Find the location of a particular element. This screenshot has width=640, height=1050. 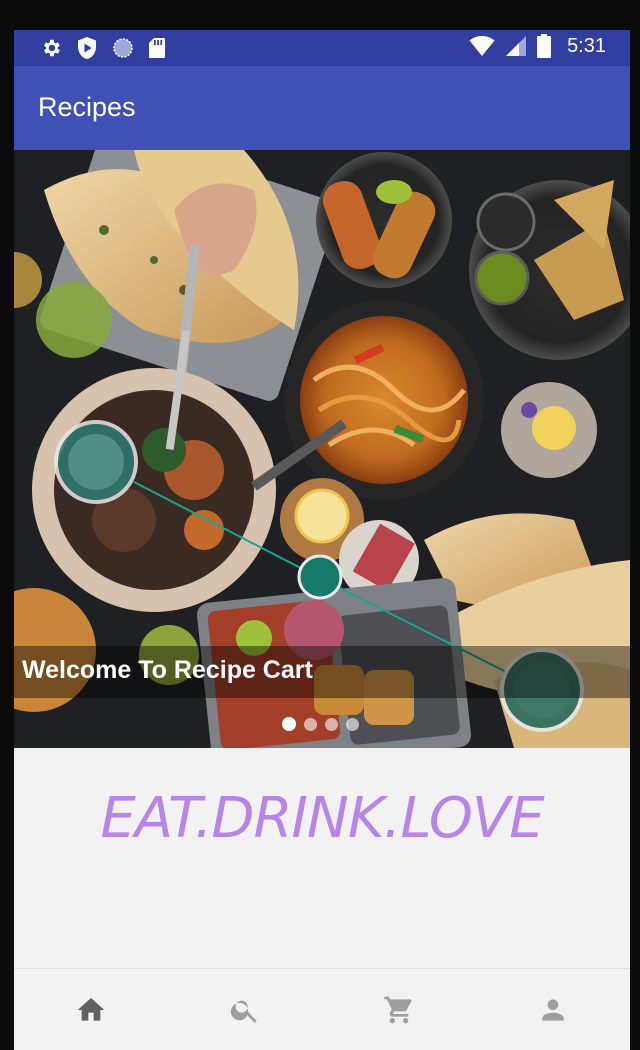

nav-cart is located at coordinates (399, 1009).